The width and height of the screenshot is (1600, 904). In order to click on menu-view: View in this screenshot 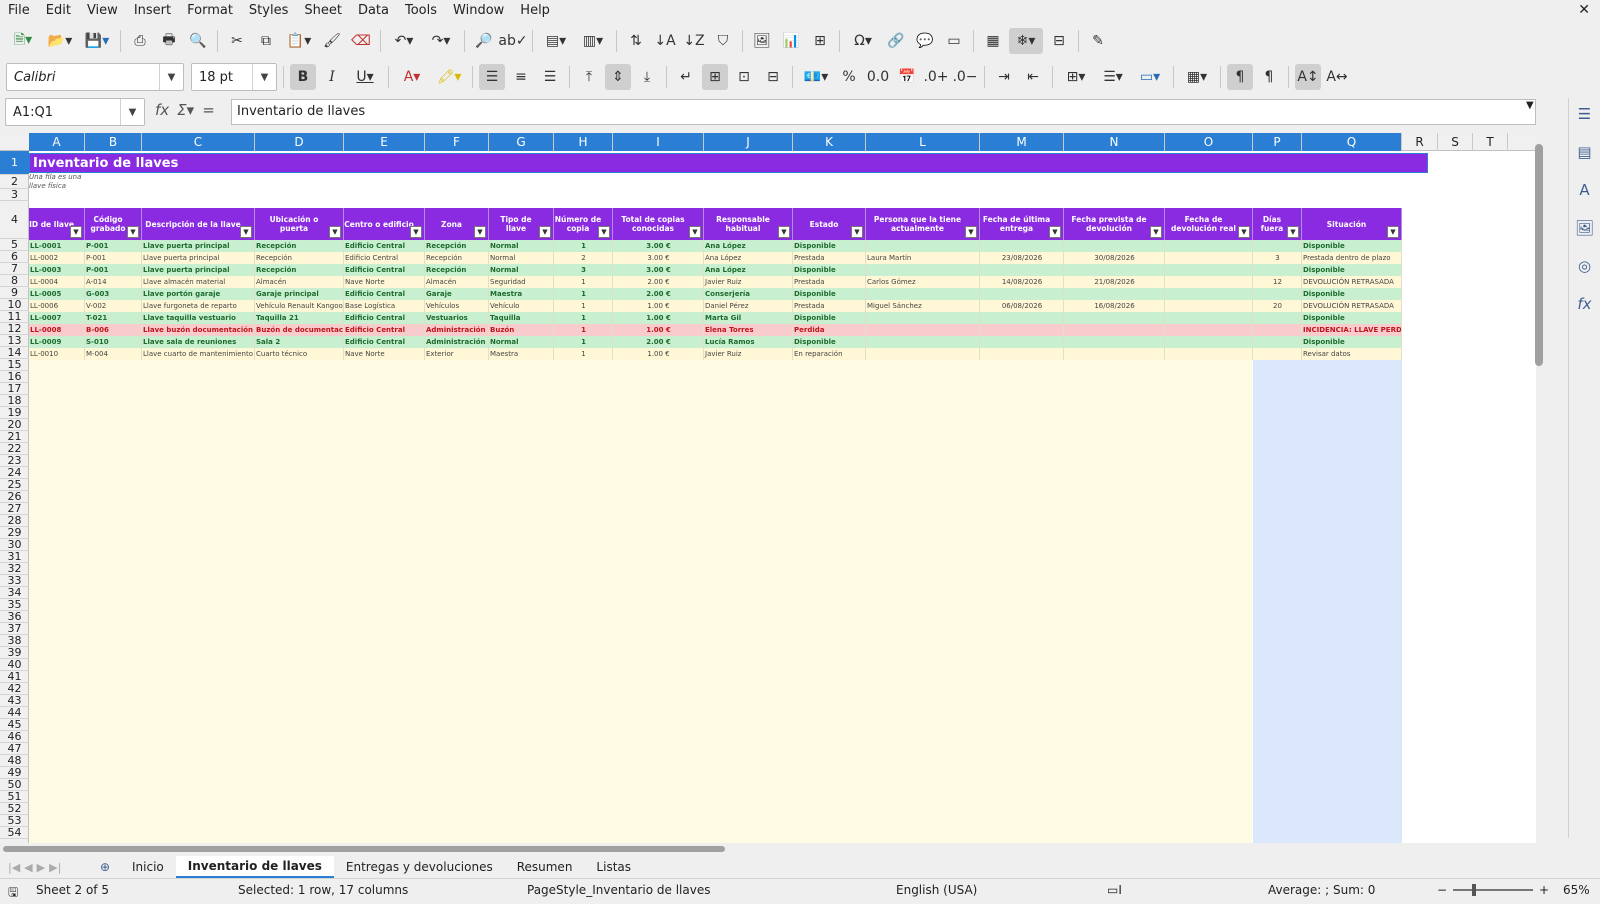, I will do `click(102, 11)`.